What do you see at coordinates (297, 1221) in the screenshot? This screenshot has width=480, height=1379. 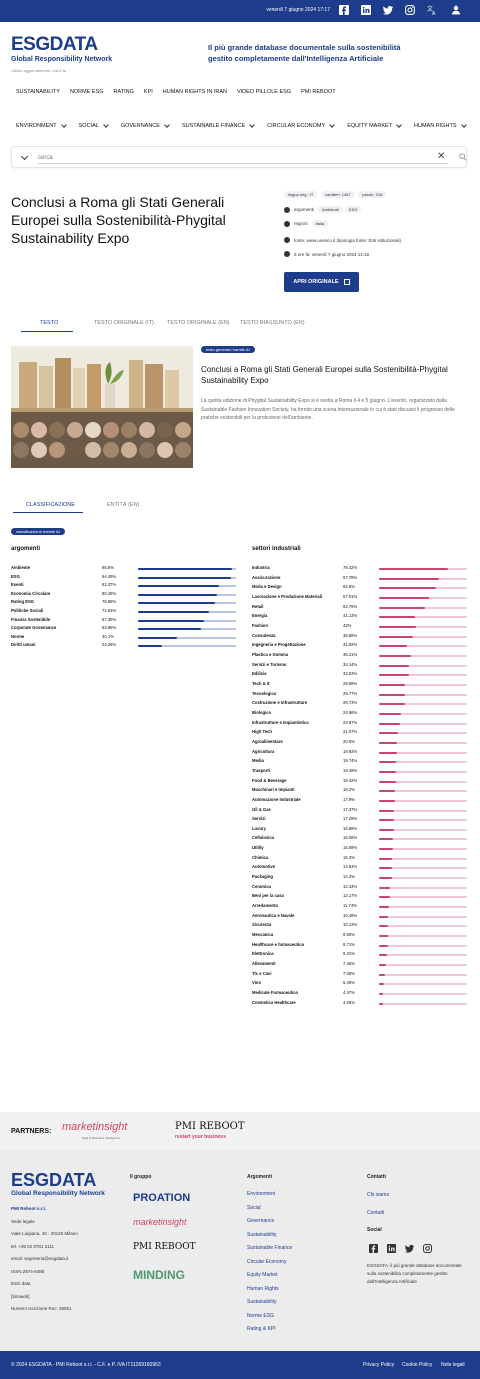 I see `footer-link-governance: Governance` at bounding box center [297, 1221].